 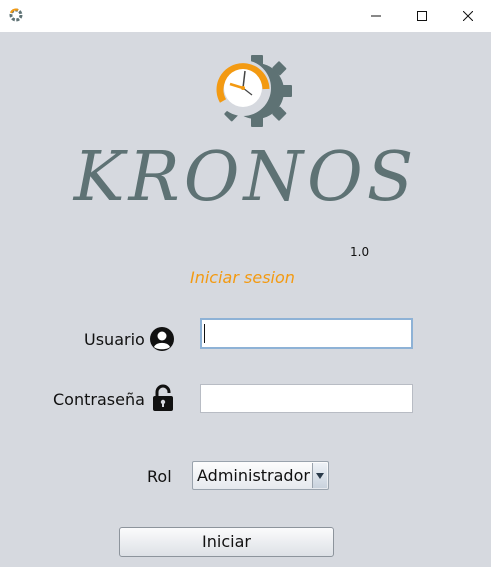 I want to click on minimize-button, so click(x=376, y=16).